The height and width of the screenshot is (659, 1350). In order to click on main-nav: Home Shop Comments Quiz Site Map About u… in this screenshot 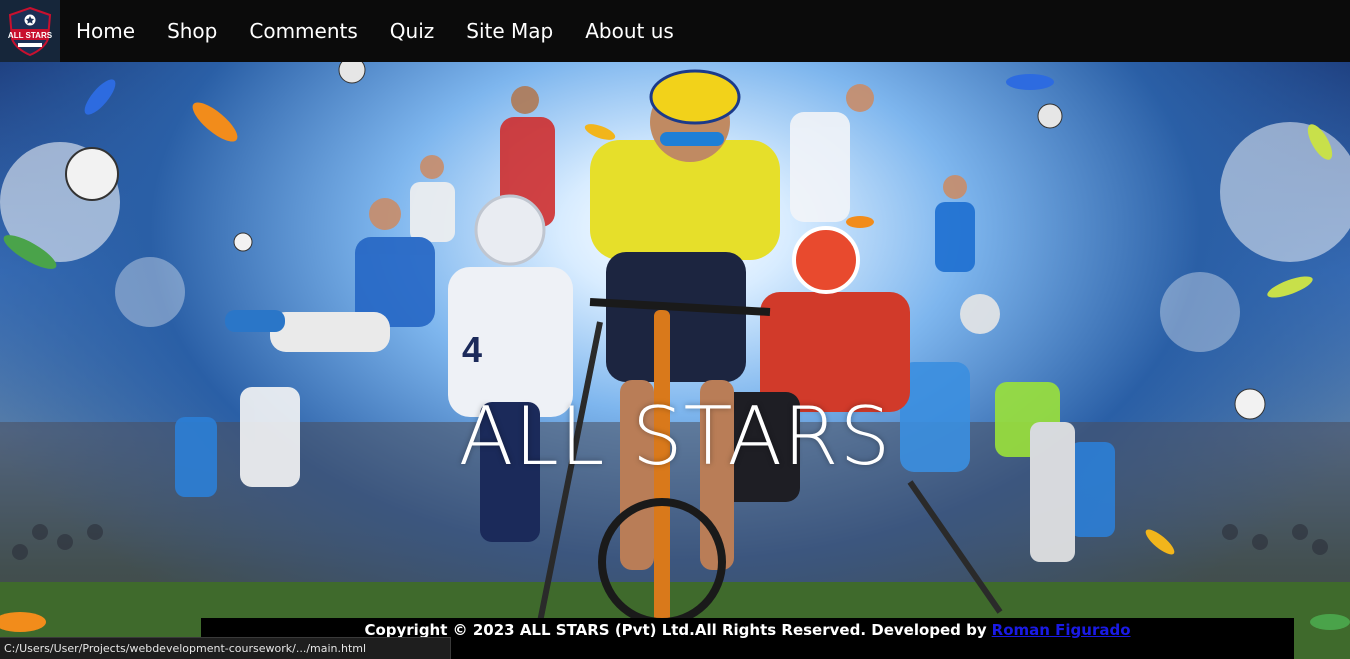, I will do `click(391, 31)`.